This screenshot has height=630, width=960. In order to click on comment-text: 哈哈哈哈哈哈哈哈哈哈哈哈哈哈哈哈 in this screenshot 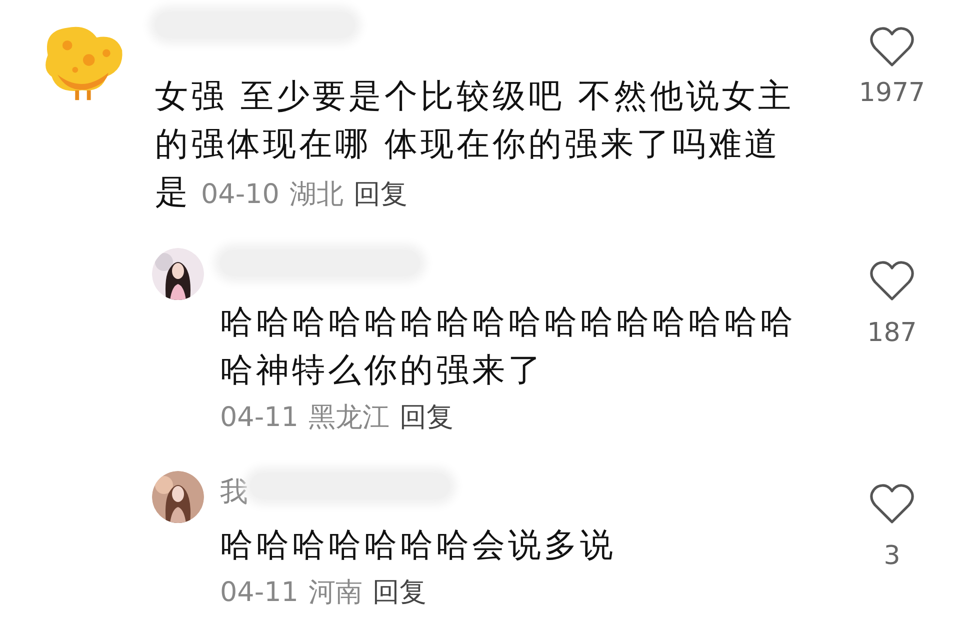, I will do `click(508, 322)`.